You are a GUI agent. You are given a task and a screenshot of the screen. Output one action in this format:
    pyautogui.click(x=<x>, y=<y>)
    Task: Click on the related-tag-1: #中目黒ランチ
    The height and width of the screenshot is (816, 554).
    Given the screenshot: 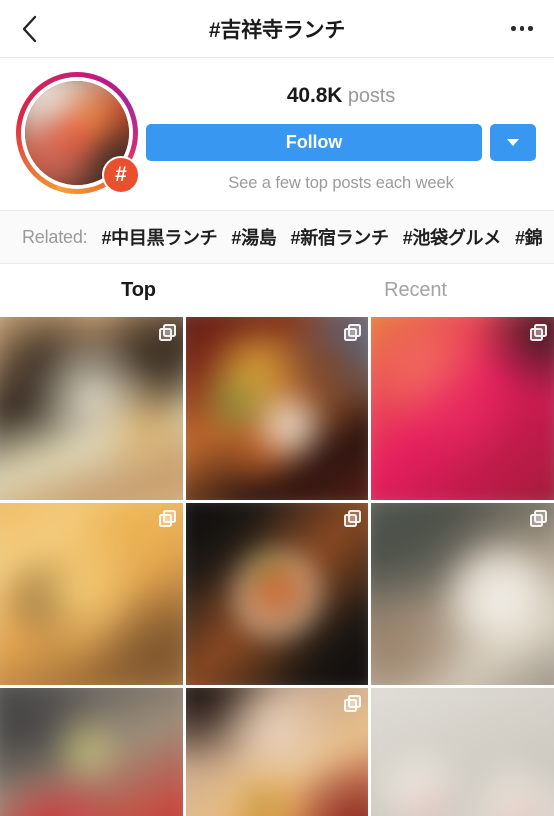 What is the action you would take?
    pyautogui.click(x=159, y=237)
    